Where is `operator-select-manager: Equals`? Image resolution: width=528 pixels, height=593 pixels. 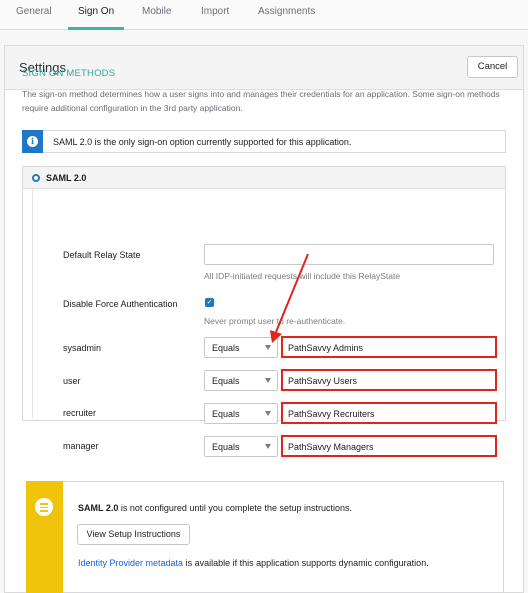
operator-select-manager: Equals is located at coordinates (241, 446).